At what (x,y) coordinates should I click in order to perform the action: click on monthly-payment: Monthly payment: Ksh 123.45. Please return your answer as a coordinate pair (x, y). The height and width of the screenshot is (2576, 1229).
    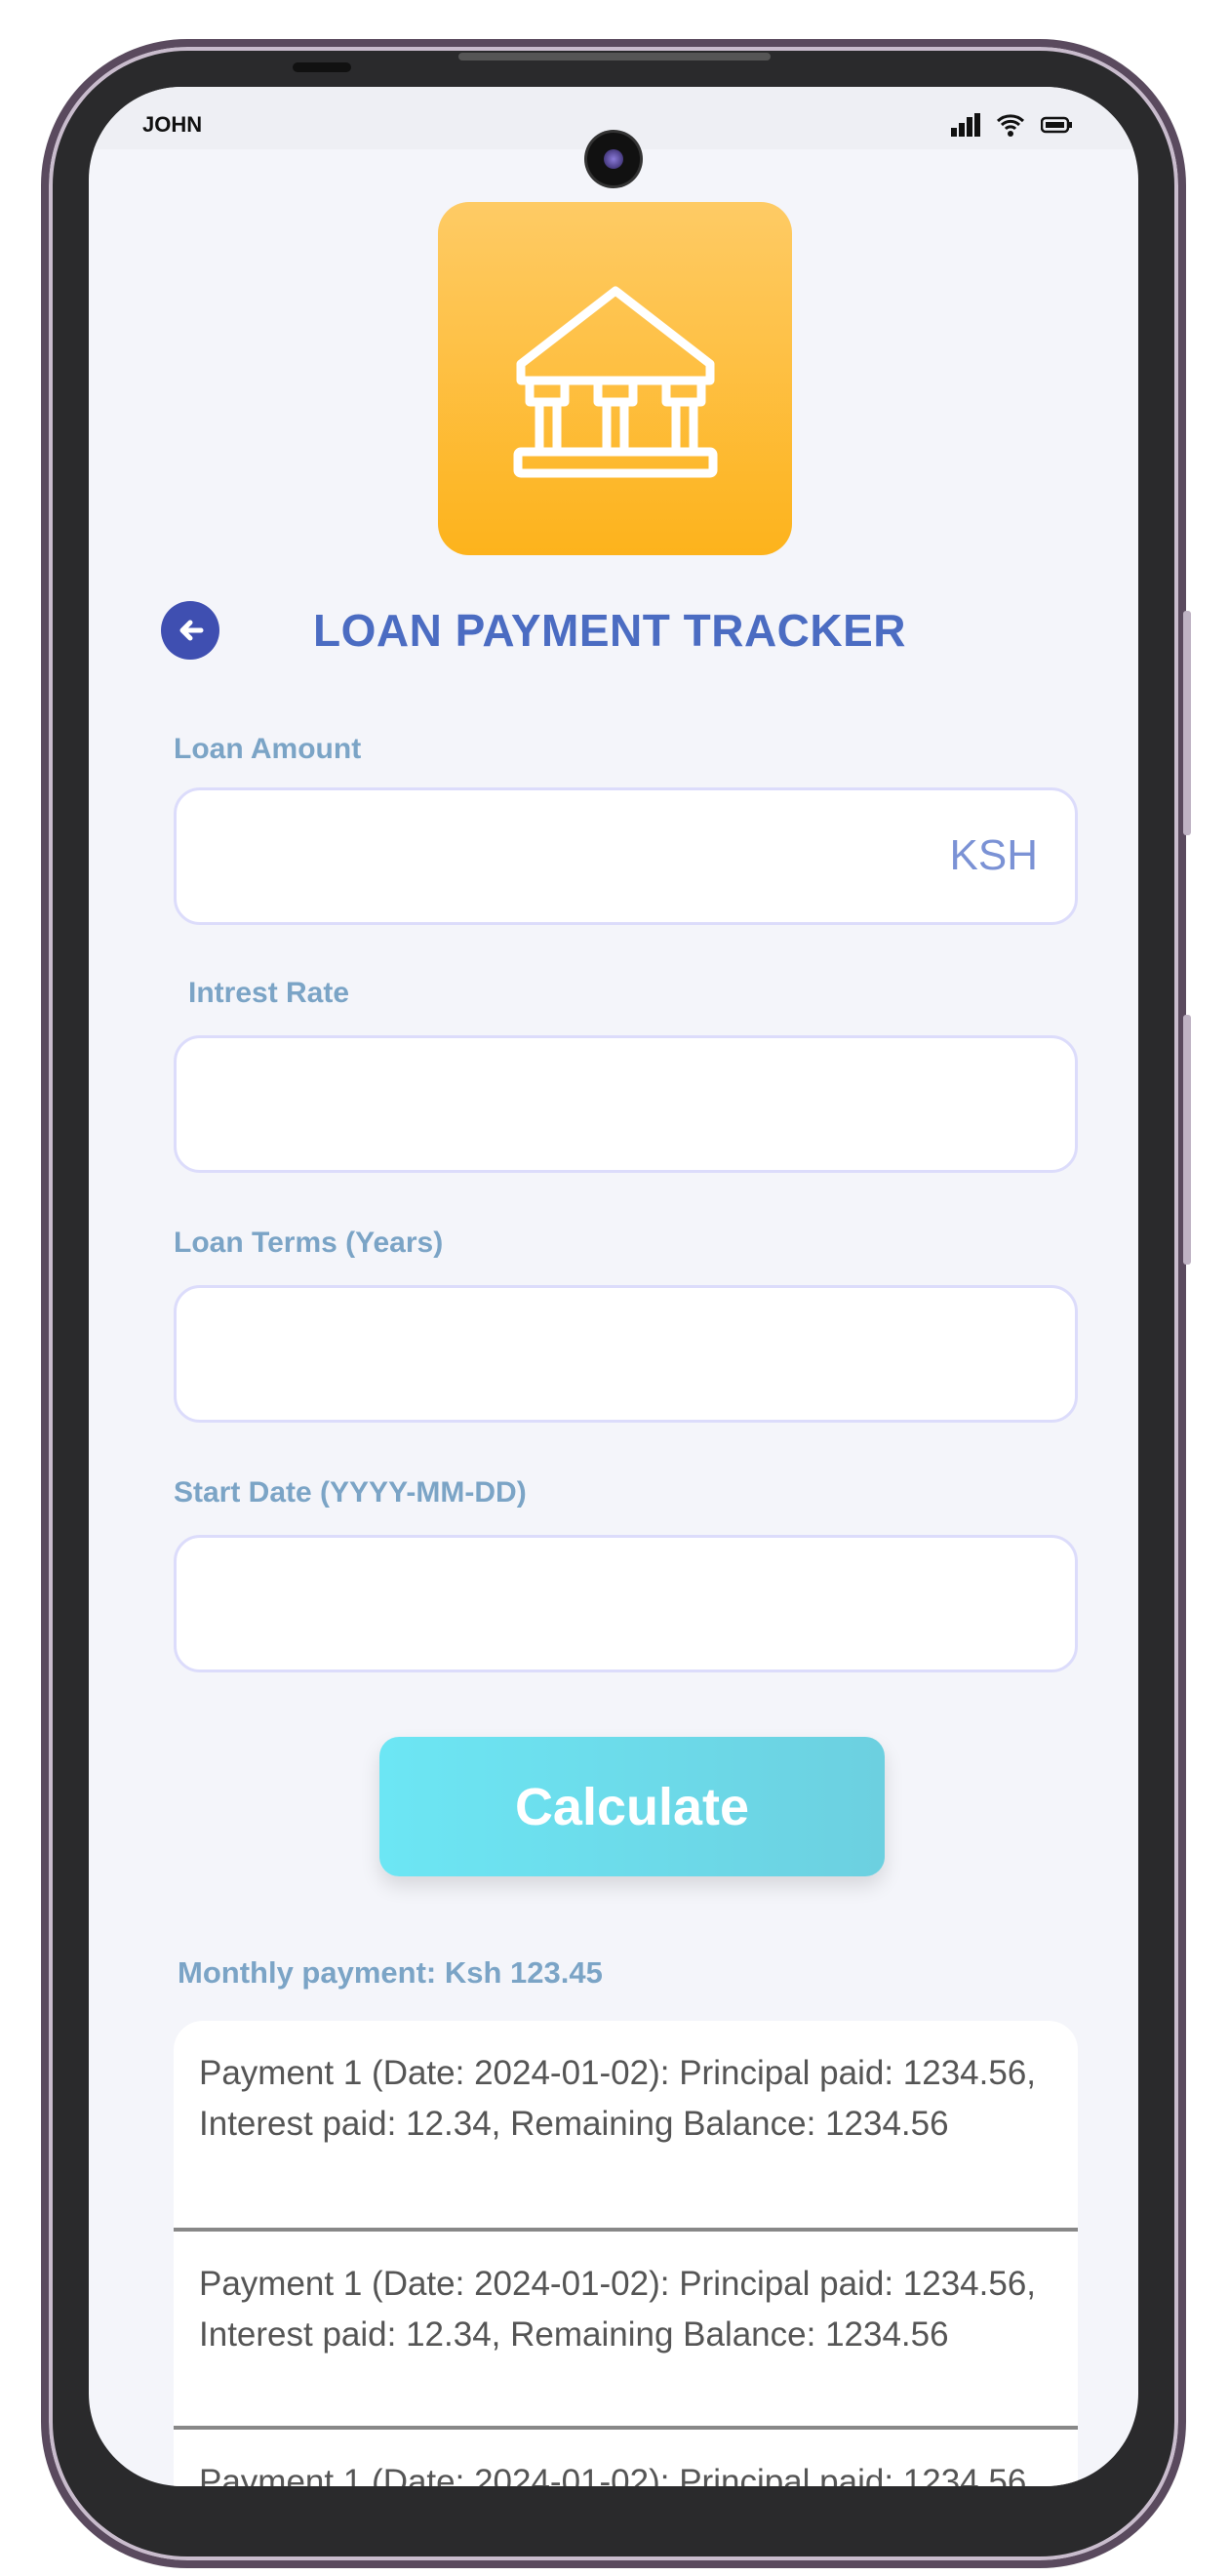
    Looking at the image, I should click on (390, 1972).